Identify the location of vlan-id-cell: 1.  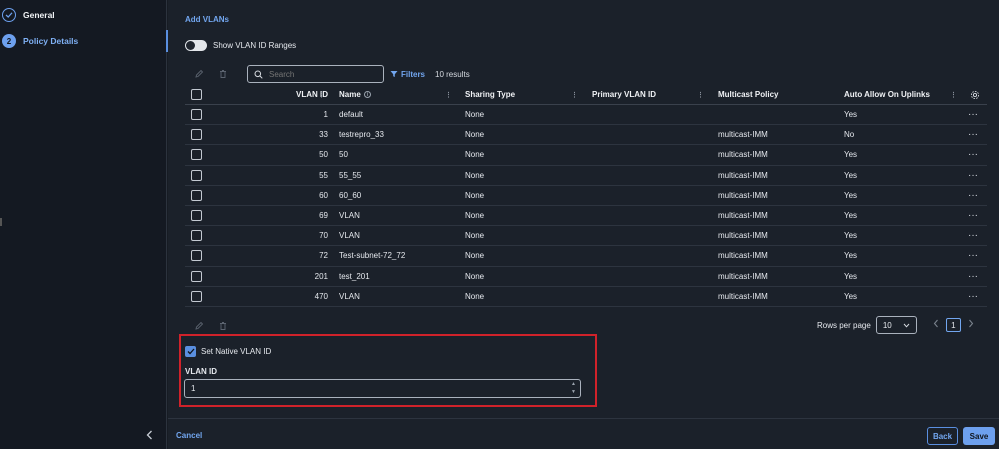
(325, 115).